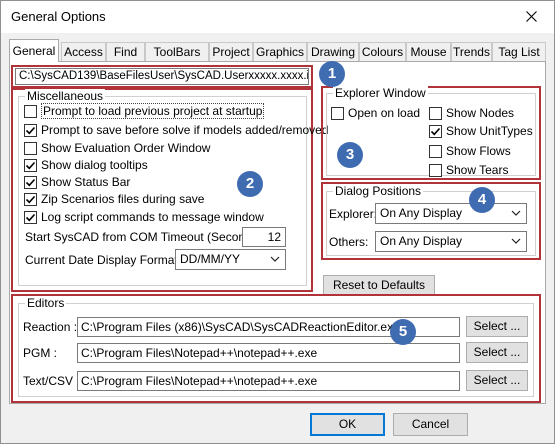 The height and width of the screenshot is (444, 555). What do you see at coordinates (384, 113) in the screenshot?
I see `option-label: Open on load` at bounding box center [384, 113].